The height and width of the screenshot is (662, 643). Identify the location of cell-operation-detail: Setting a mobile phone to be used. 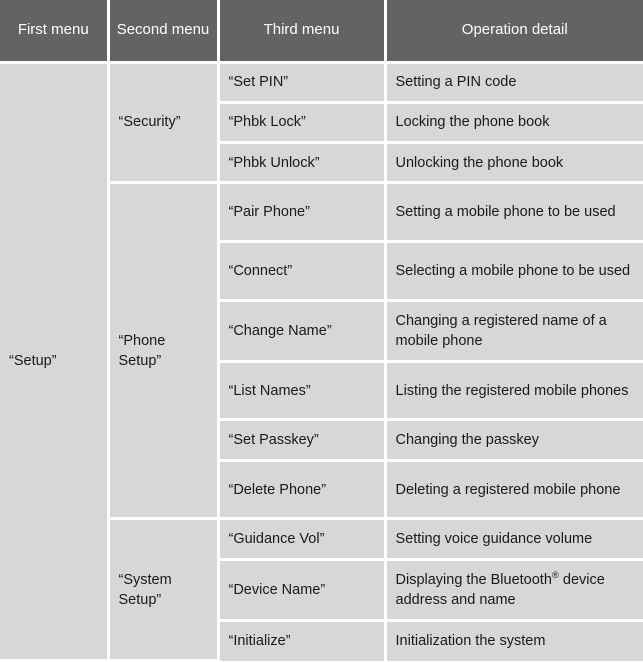
(514, 213).